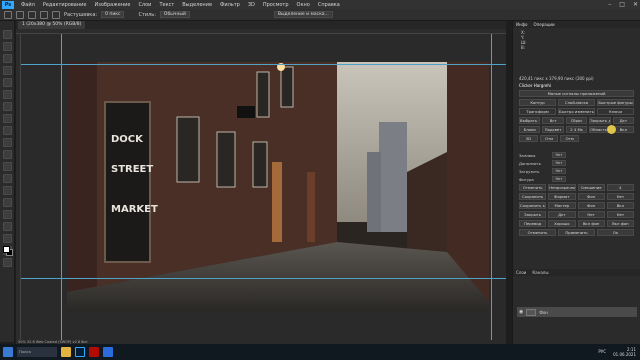 This screenshot has height=360, width=640. Describe the element at coordinates (28, 5) in the screenshot. I see `menu-file: Файл` at that location.